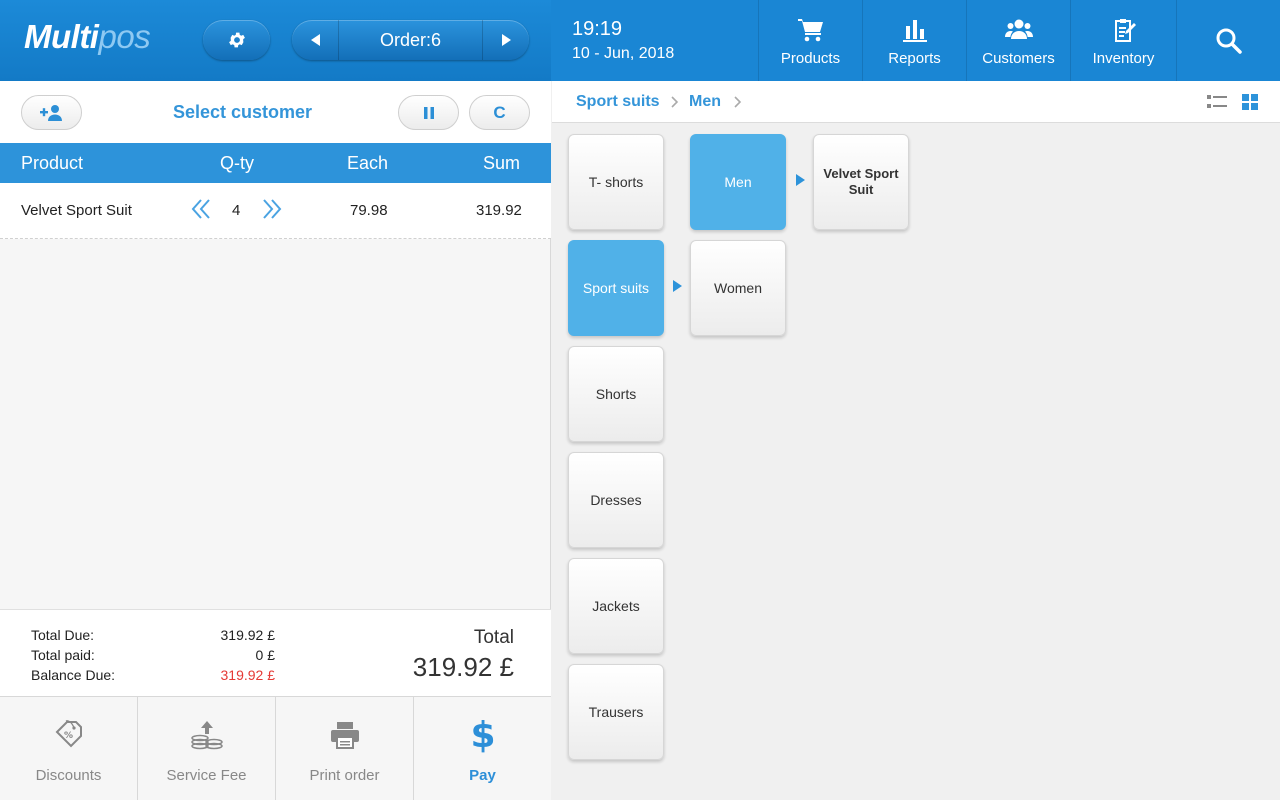 The image size is (1280, 800). What do you see at coordinates (597, 29) in the screenshot?
I see `current-time: 19:19` at bounding box center [597, 29].